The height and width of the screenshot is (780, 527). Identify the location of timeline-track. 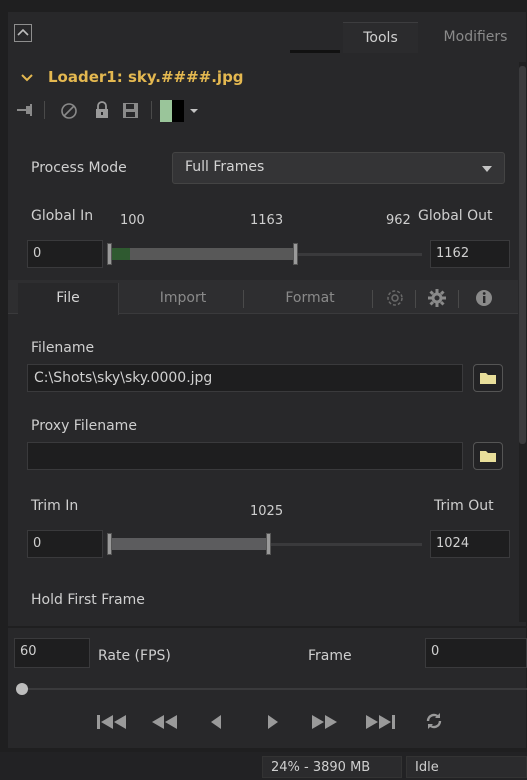
(273, 689).